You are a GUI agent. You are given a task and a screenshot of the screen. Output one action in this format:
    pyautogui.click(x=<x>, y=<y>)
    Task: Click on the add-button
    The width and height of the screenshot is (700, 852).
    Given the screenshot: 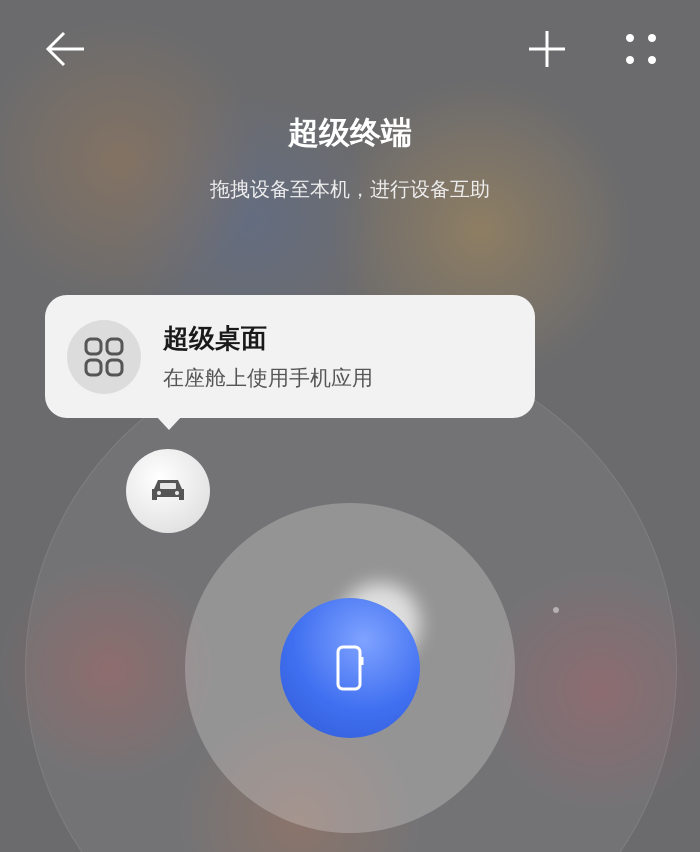 What is the action you would take?
    pyautogui.click(x=547, y=49)
    